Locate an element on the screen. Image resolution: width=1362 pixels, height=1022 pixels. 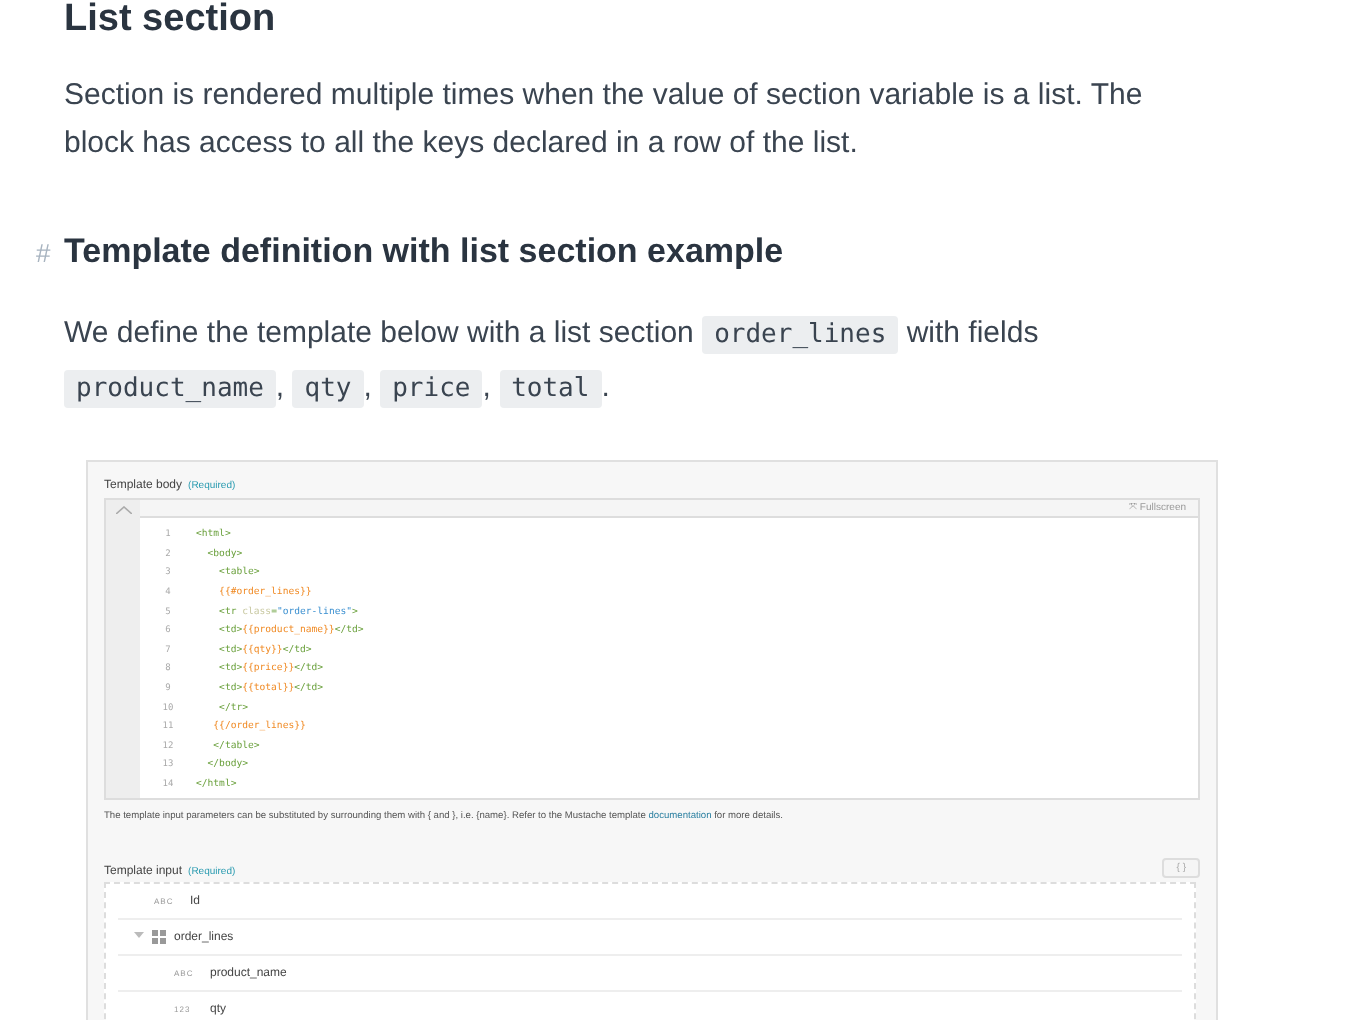
subsection-title: Template definition with list section example is located at coordinates (424, 252).